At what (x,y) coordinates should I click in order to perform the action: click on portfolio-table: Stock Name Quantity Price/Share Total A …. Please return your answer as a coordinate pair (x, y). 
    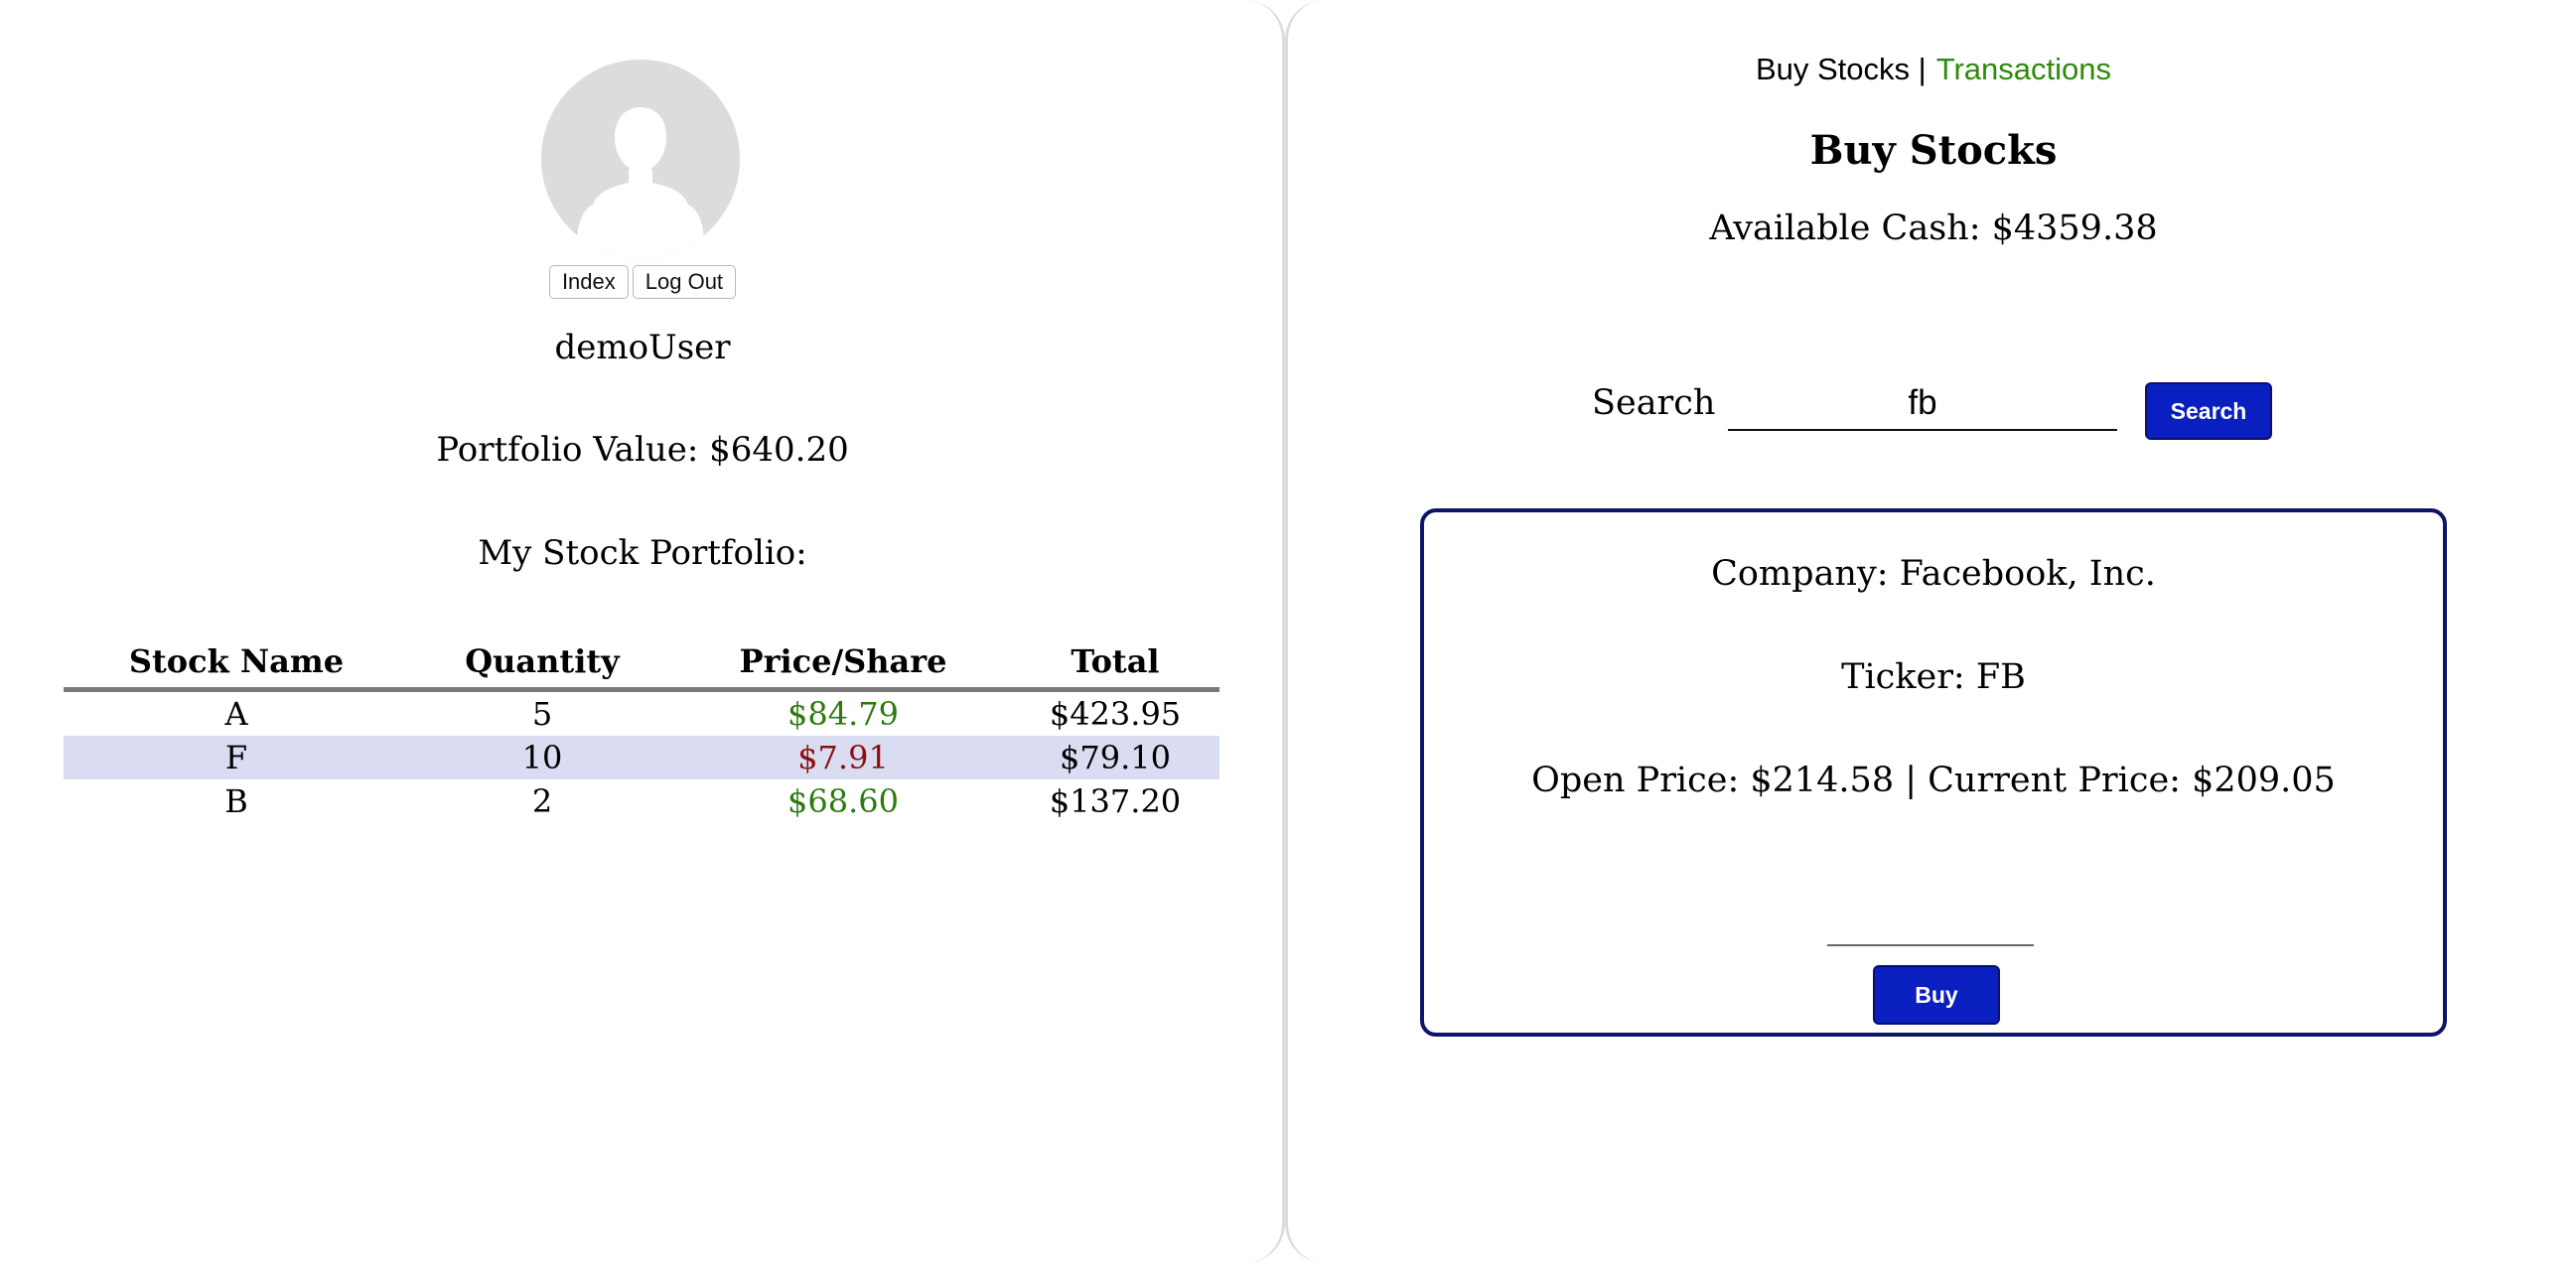
    Looking at the image, I should click on (642, 729).